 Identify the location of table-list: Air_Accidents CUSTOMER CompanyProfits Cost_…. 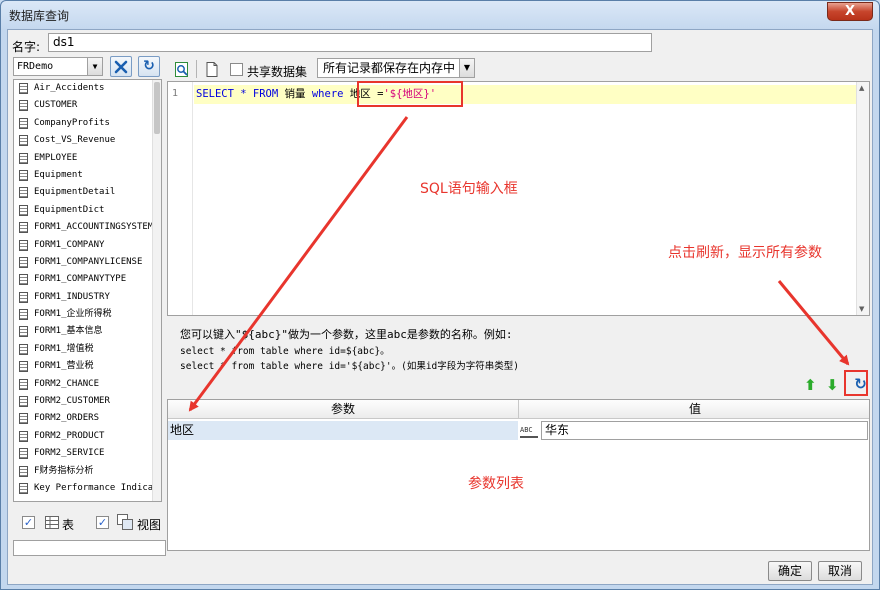
(87, 290).